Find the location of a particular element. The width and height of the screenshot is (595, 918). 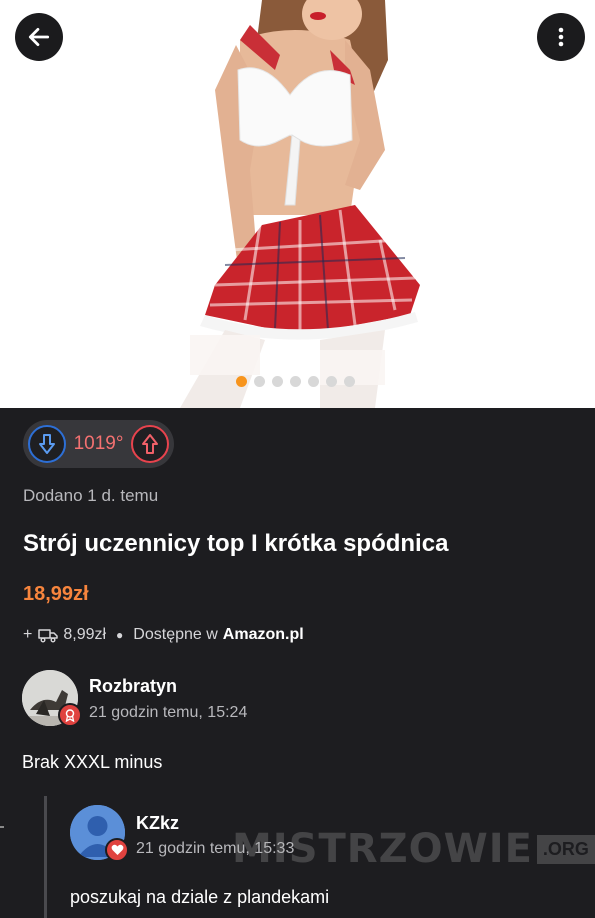

arrow-left-icon is located at coordinates (39, 37).